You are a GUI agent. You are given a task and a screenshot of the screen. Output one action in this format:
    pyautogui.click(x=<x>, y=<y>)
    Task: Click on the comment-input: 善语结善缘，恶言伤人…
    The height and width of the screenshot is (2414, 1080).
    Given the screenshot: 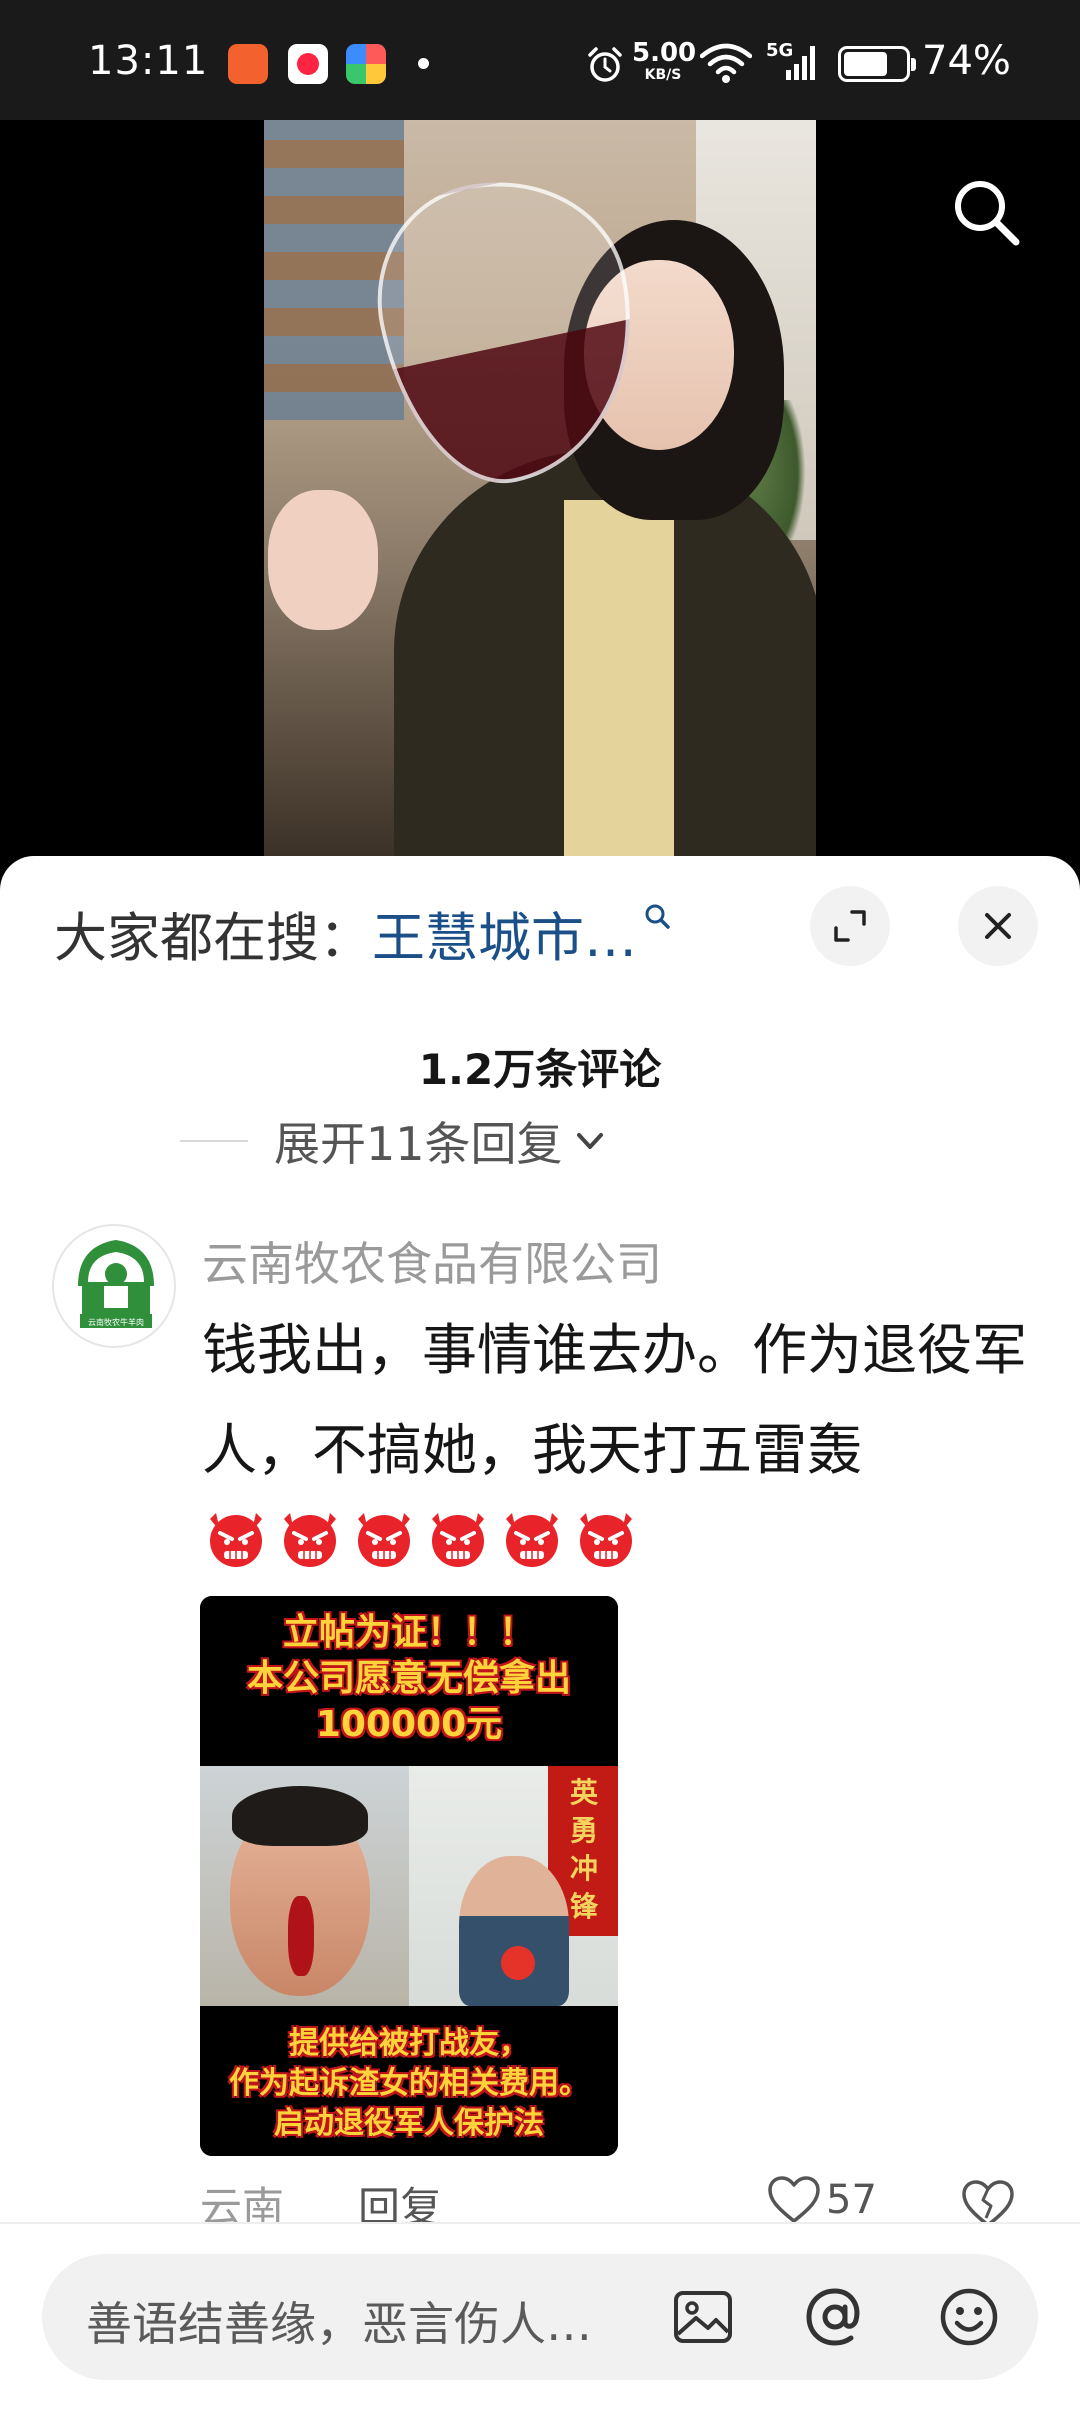 What is the action you would take?
    pyautogui.click(x=540, y=2317)
    